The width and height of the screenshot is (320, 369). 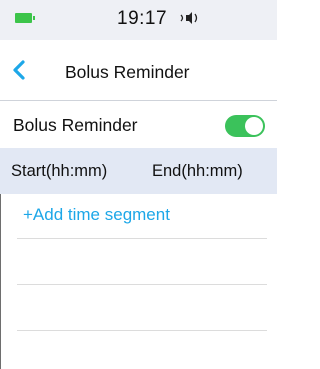 What do you see at coordinates (127, 72) in the screenshot?
I see `page-title: Bolus Reminder` at bounding box center [127, 72].